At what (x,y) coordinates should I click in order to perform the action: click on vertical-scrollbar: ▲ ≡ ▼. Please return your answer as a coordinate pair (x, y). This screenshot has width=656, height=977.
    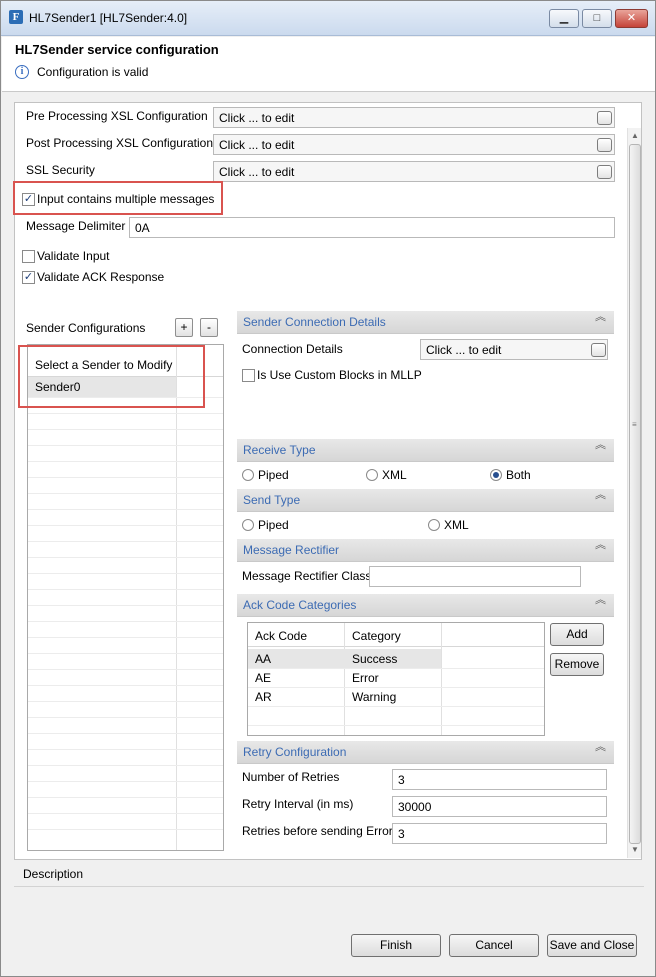
    Looking at the image, I should click on (634, 493).